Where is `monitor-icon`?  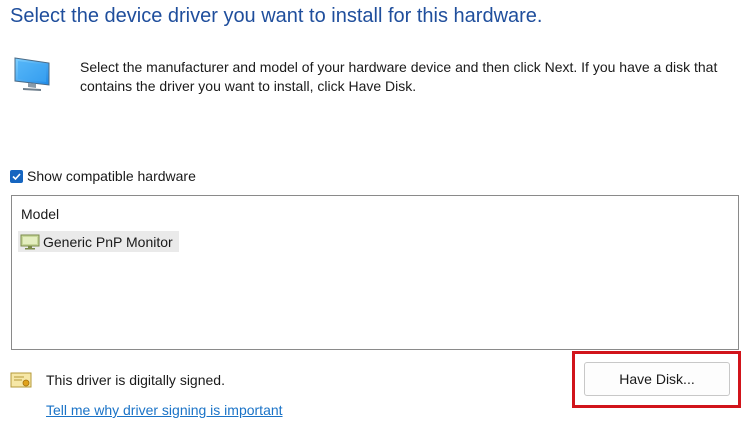
monitor-icon is located at coordinates (32, 74).